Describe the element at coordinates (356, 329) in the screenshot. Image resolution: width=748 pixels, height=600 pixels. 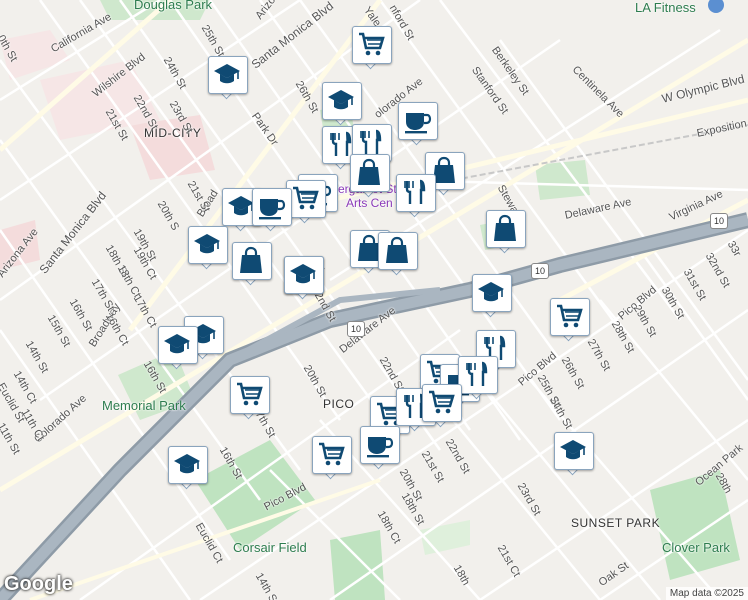
I see `i10-shield-2: 10` at that location.